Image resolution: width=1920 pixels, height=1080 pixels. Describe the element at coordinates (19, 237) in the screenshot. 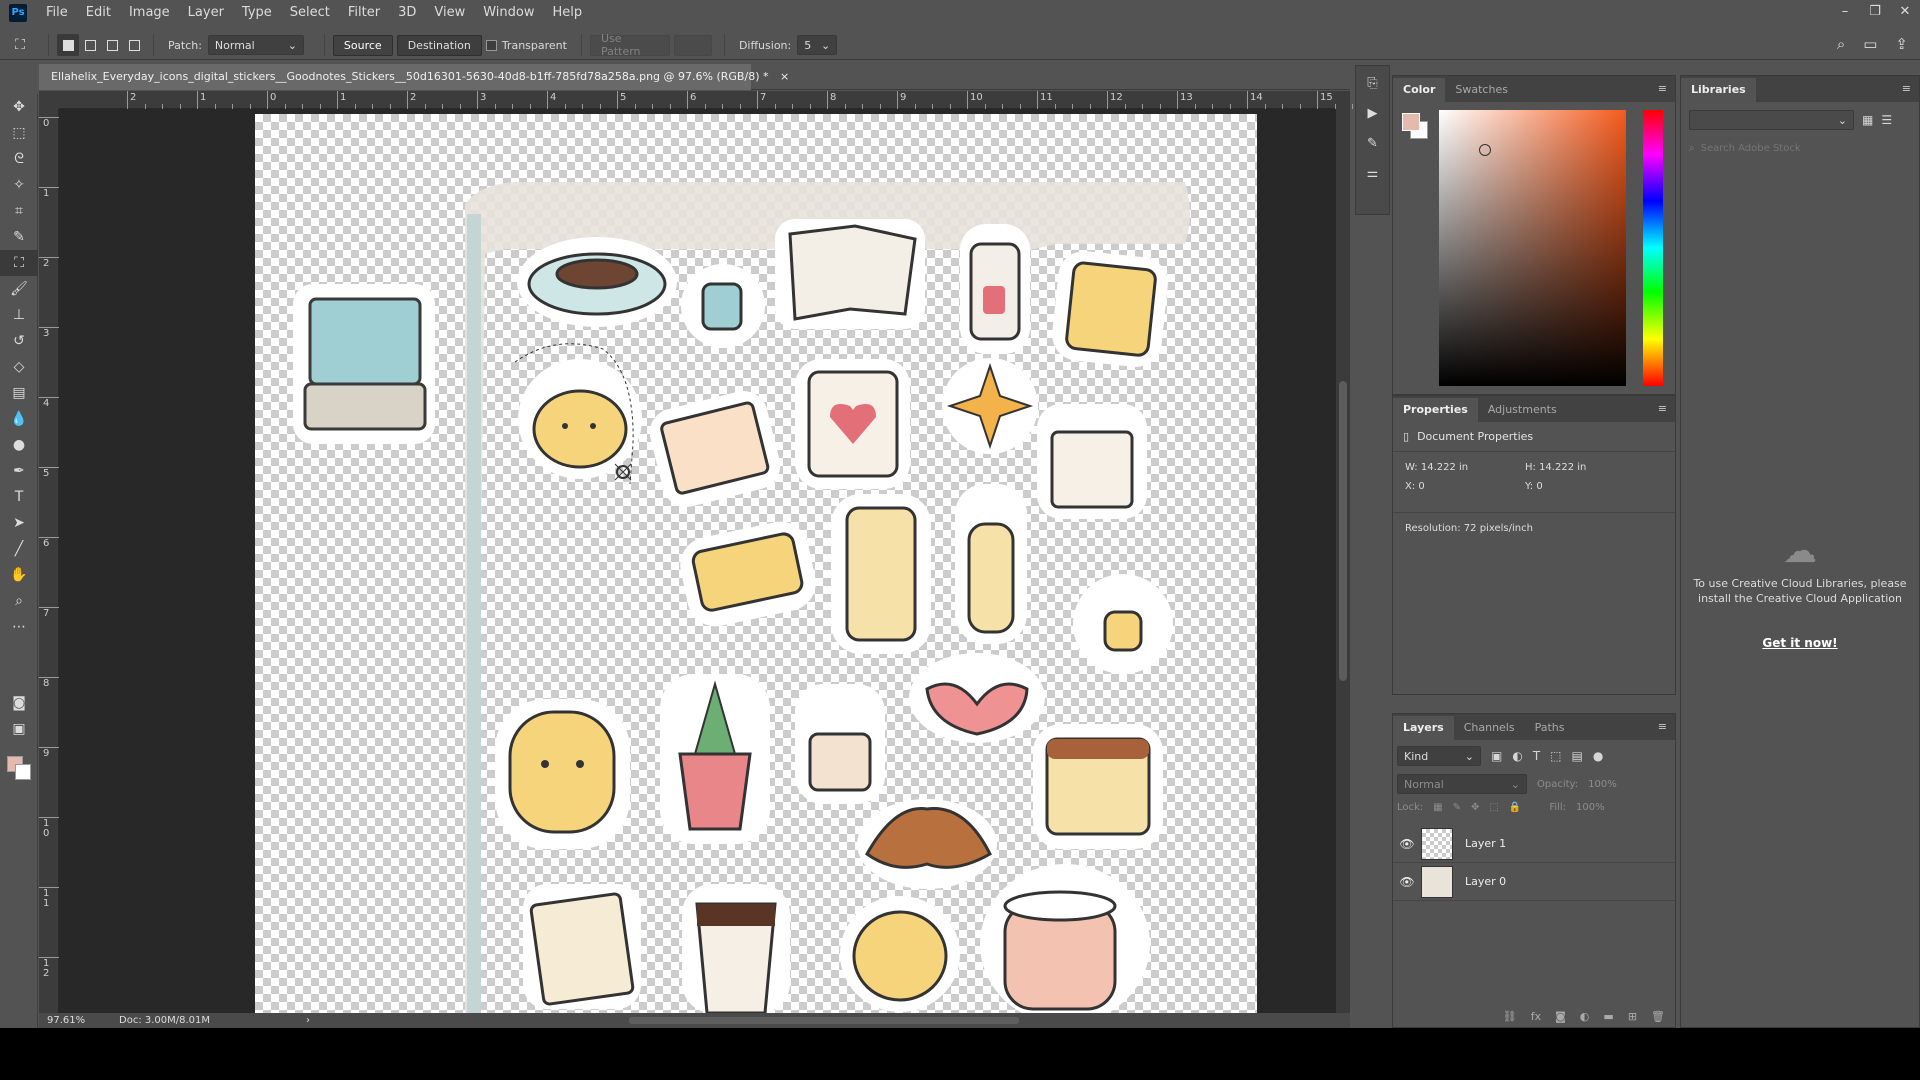

I see `eyedropper-tool-icon: ✎` at that location.